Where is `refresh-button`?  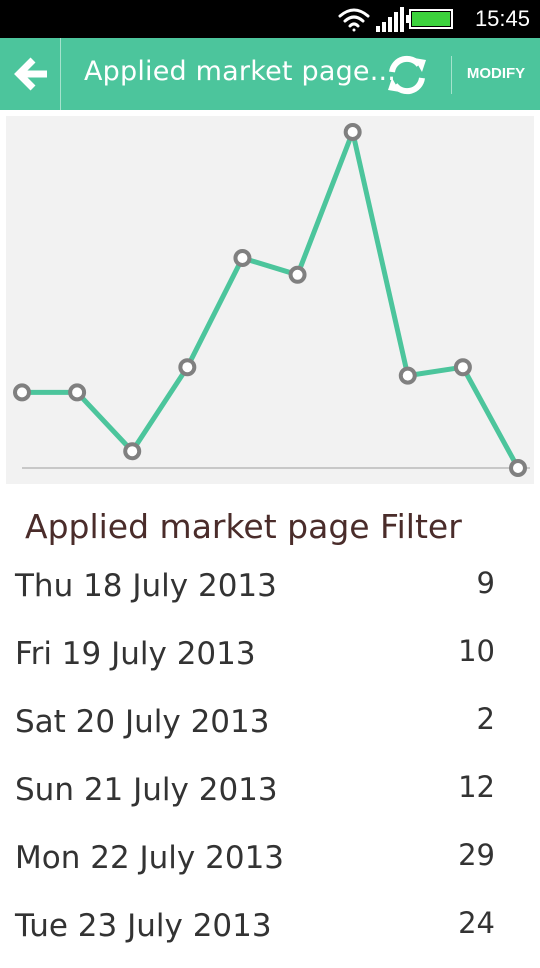
refresh-button is located at coordinates (407, 75).